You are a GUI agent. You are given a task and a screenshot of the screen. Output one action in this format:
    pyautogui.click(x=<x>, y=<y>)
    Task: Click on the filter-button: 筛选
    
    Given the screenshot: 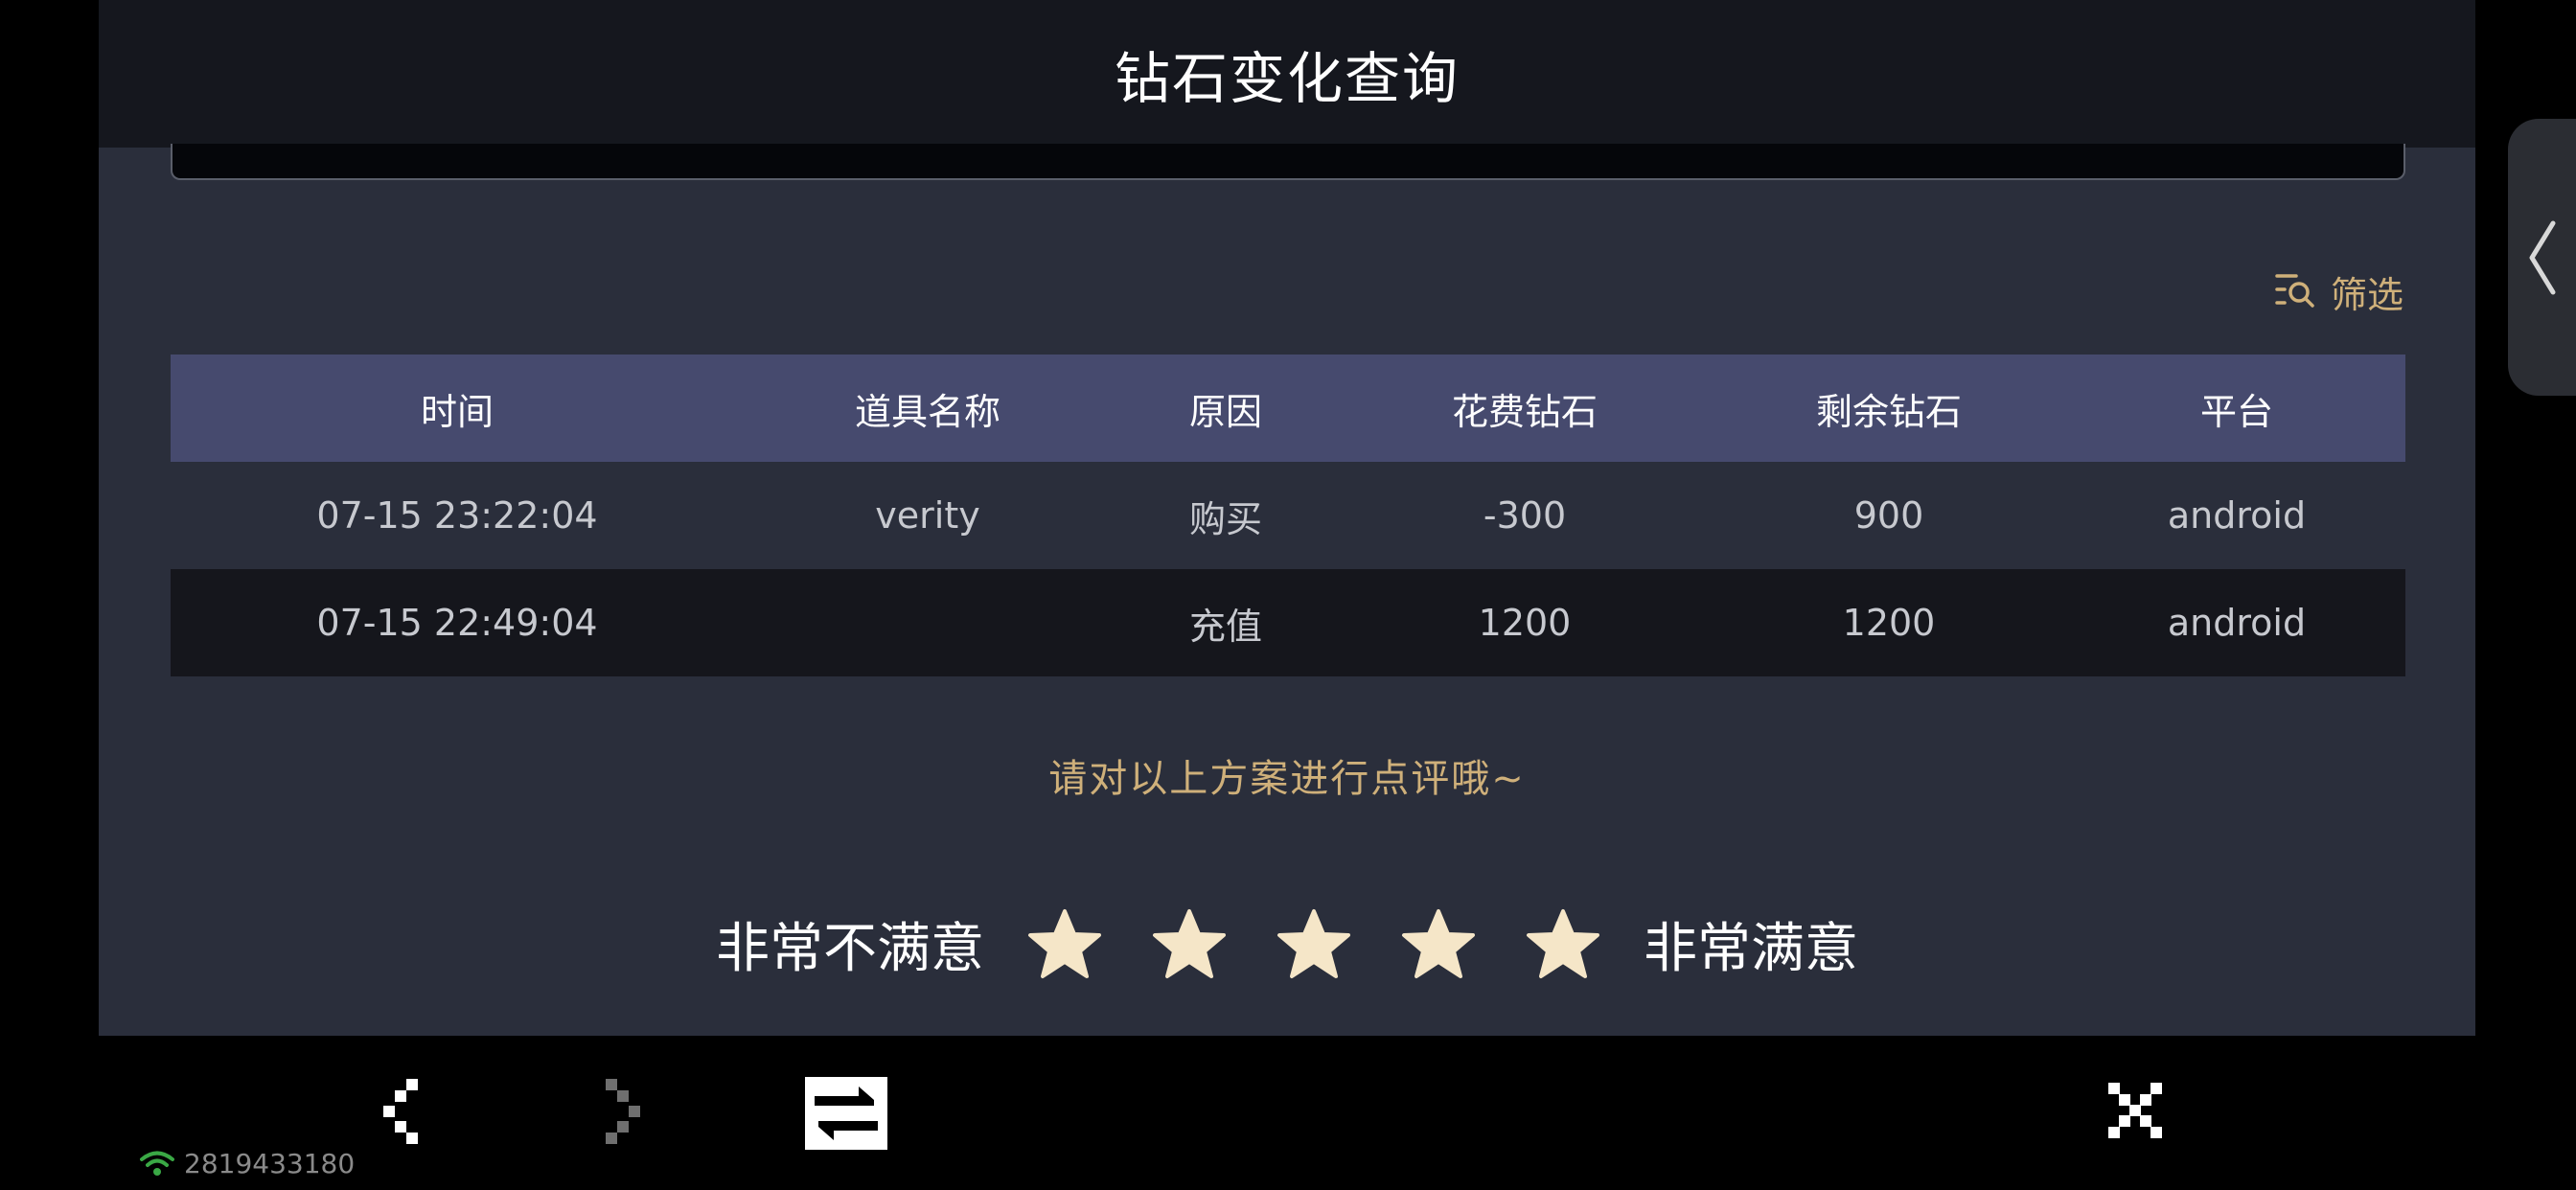 What is the action you would take?
    pyautogui.click(x=2340, y=291)
    